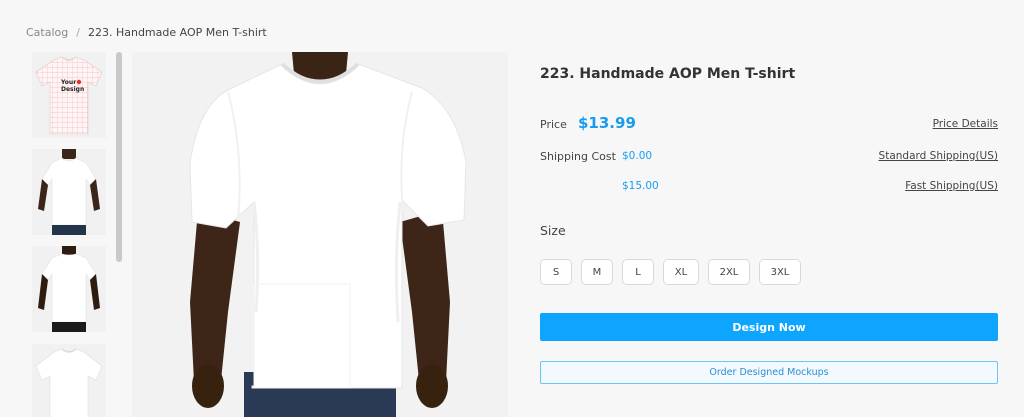  I want to click on standard-shipping-cost: $0.00, so click(637, 156).